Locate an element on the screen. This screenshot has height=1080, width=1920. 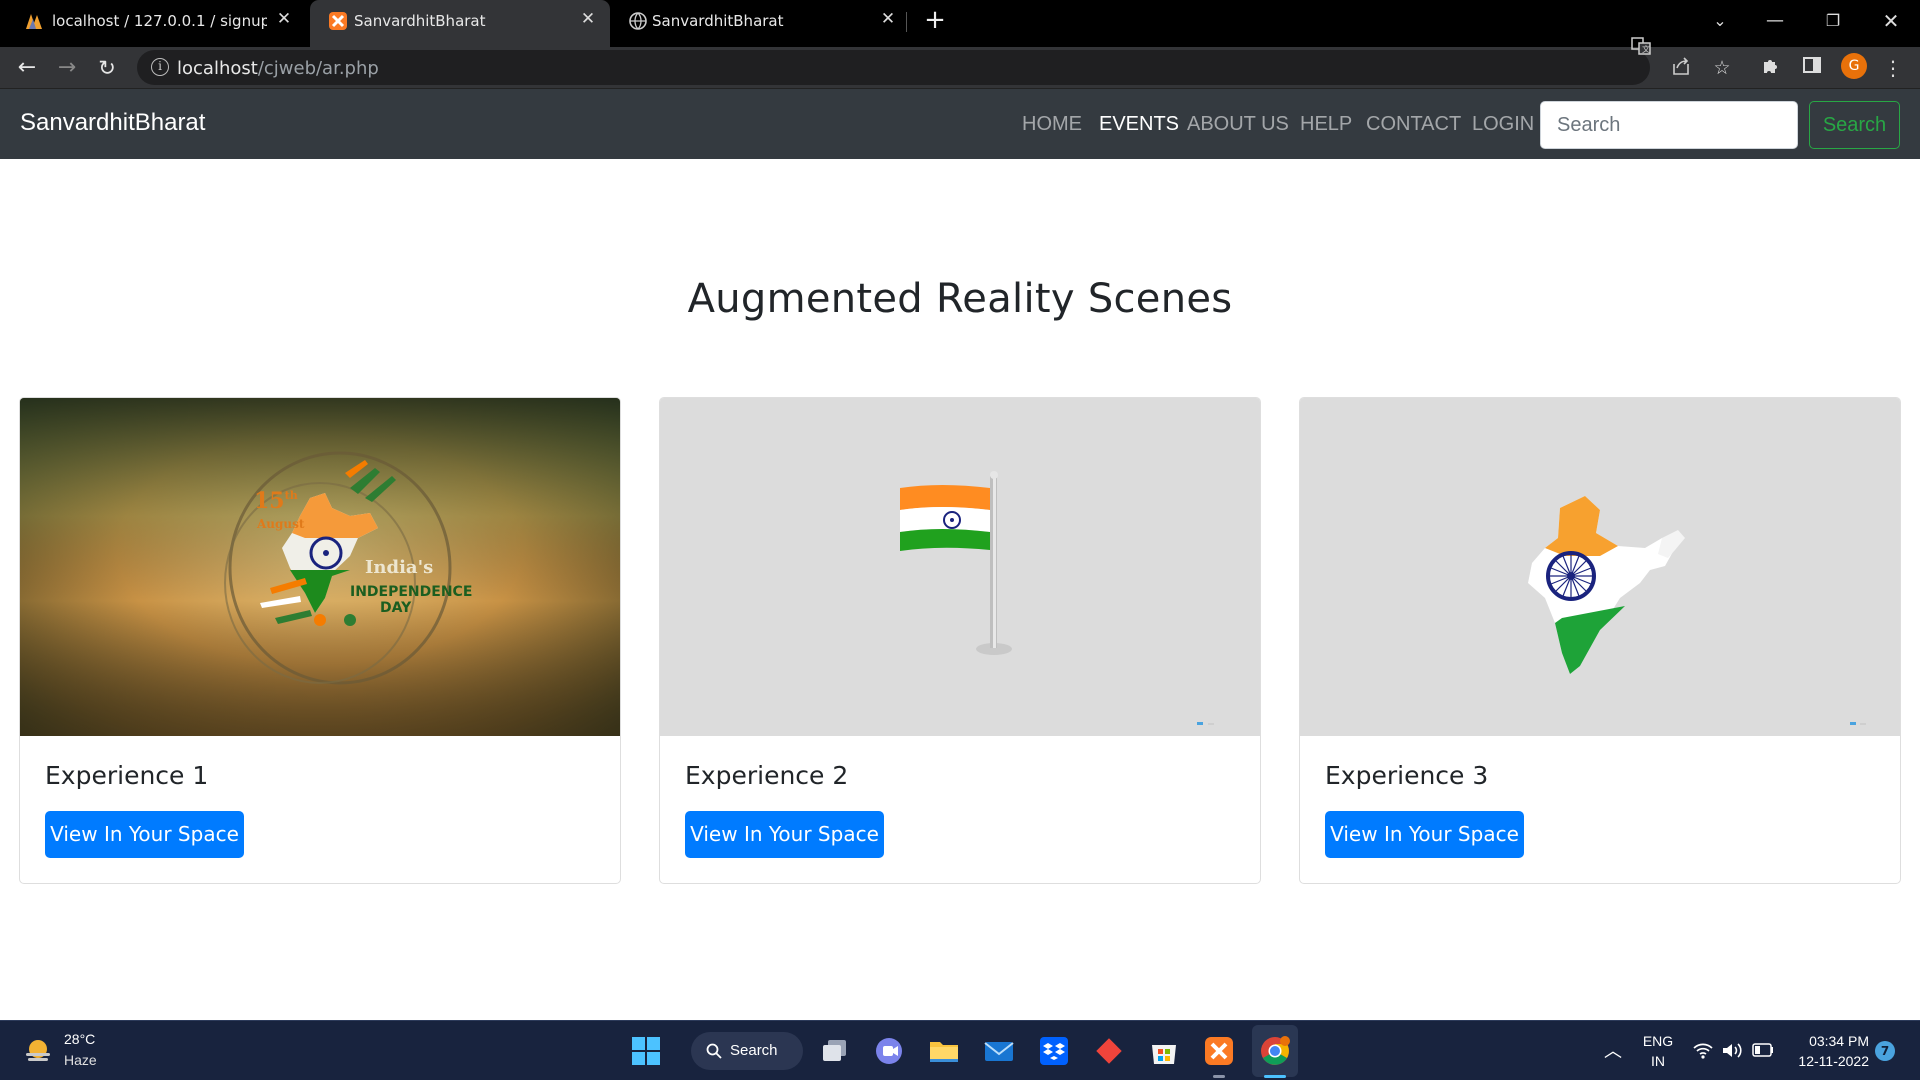
weather-temperature: 28°C is located at coordinates (79, 1039).